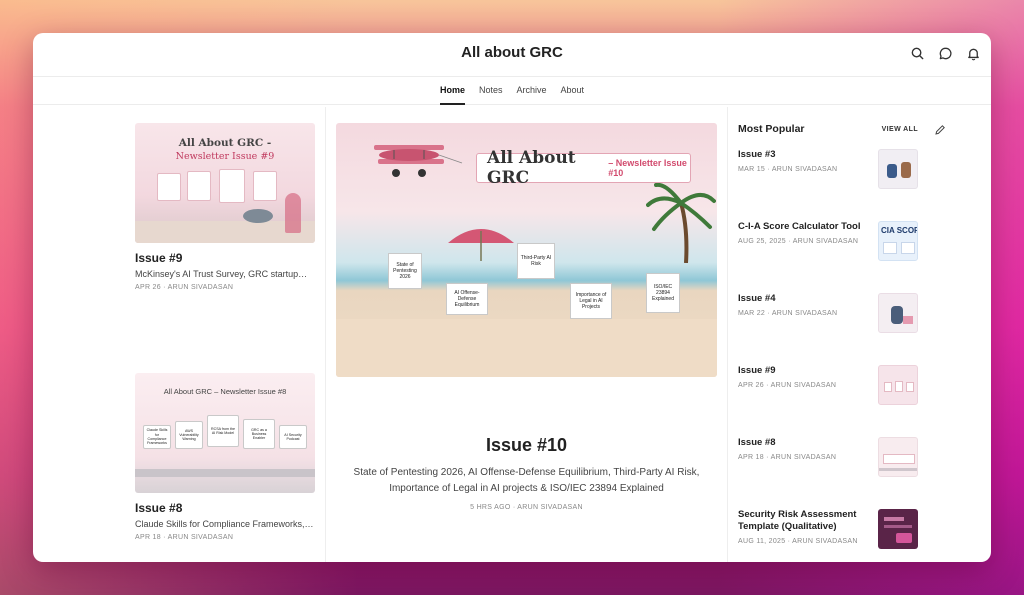 The image size is (1024, 595). I want to click on hero-banner-title: All About GRC, so click(531, 168).